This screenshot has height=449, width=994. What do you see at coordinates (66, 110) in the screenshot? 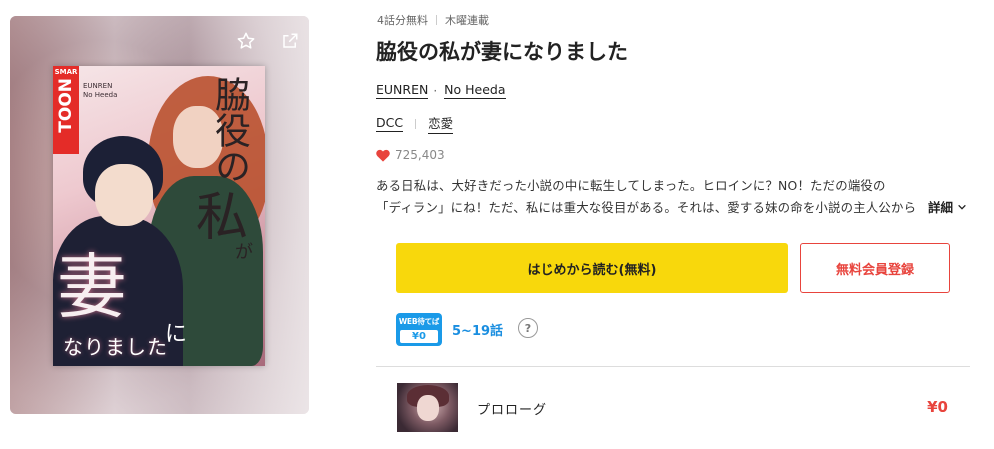
I see `smartoon-logo: SMAR TOON` at bounding box center [66, 110].